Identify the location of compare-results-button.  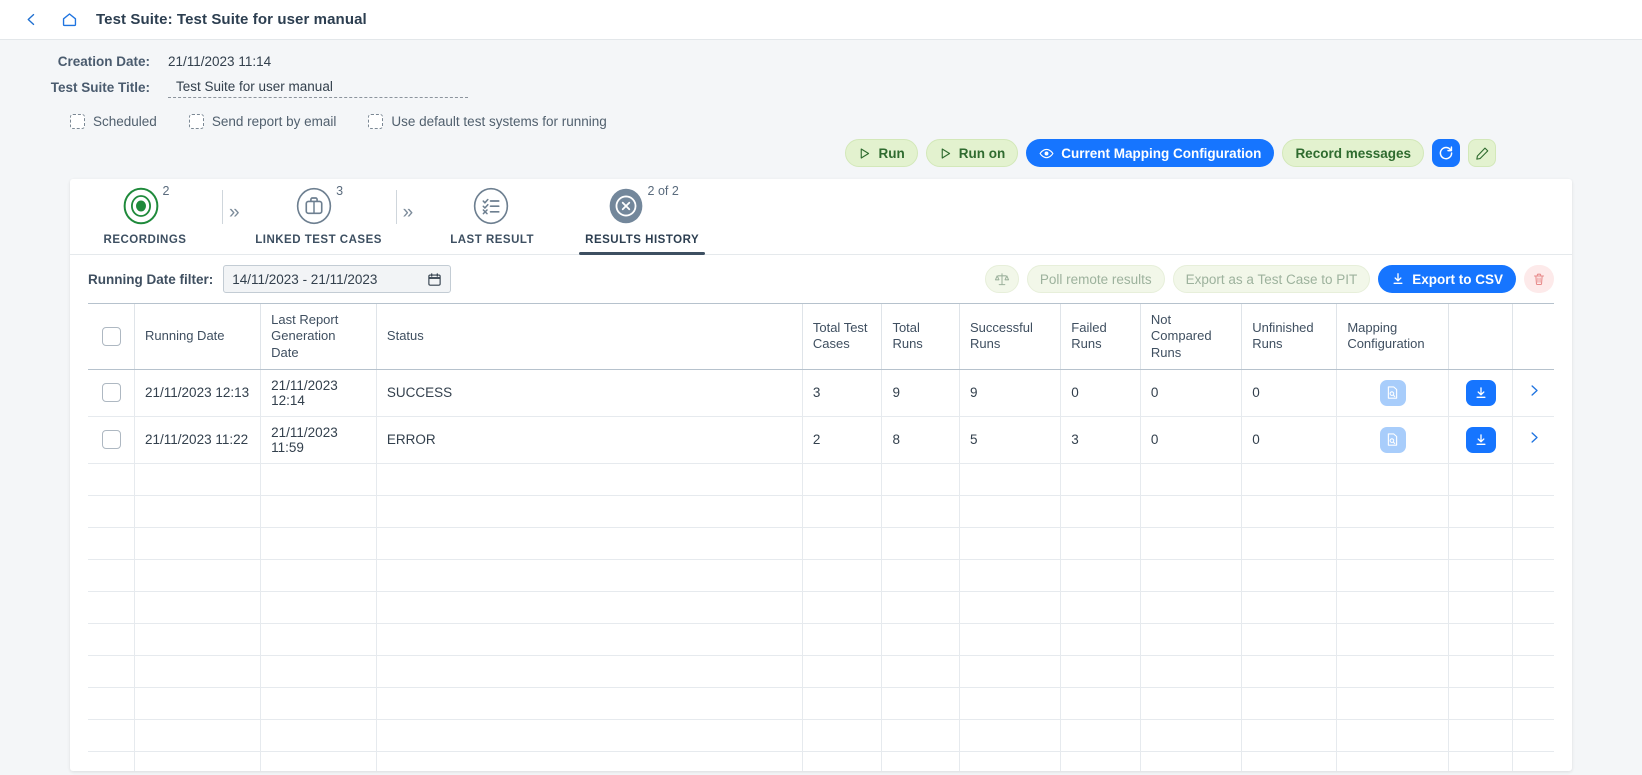
(1001, 279).